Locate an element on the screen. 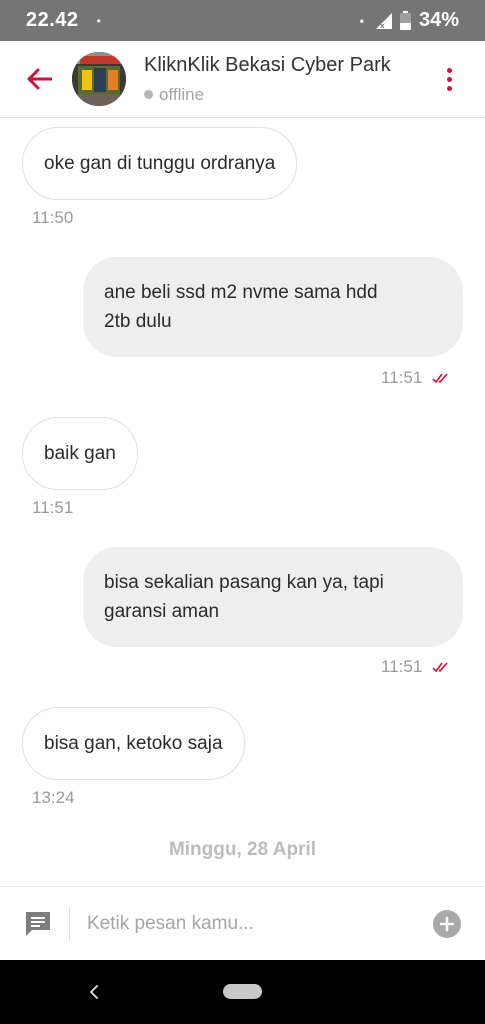 The width and height of the screenshot is (485, 1024). presence-status: offline is located at coordinates (267, 95).